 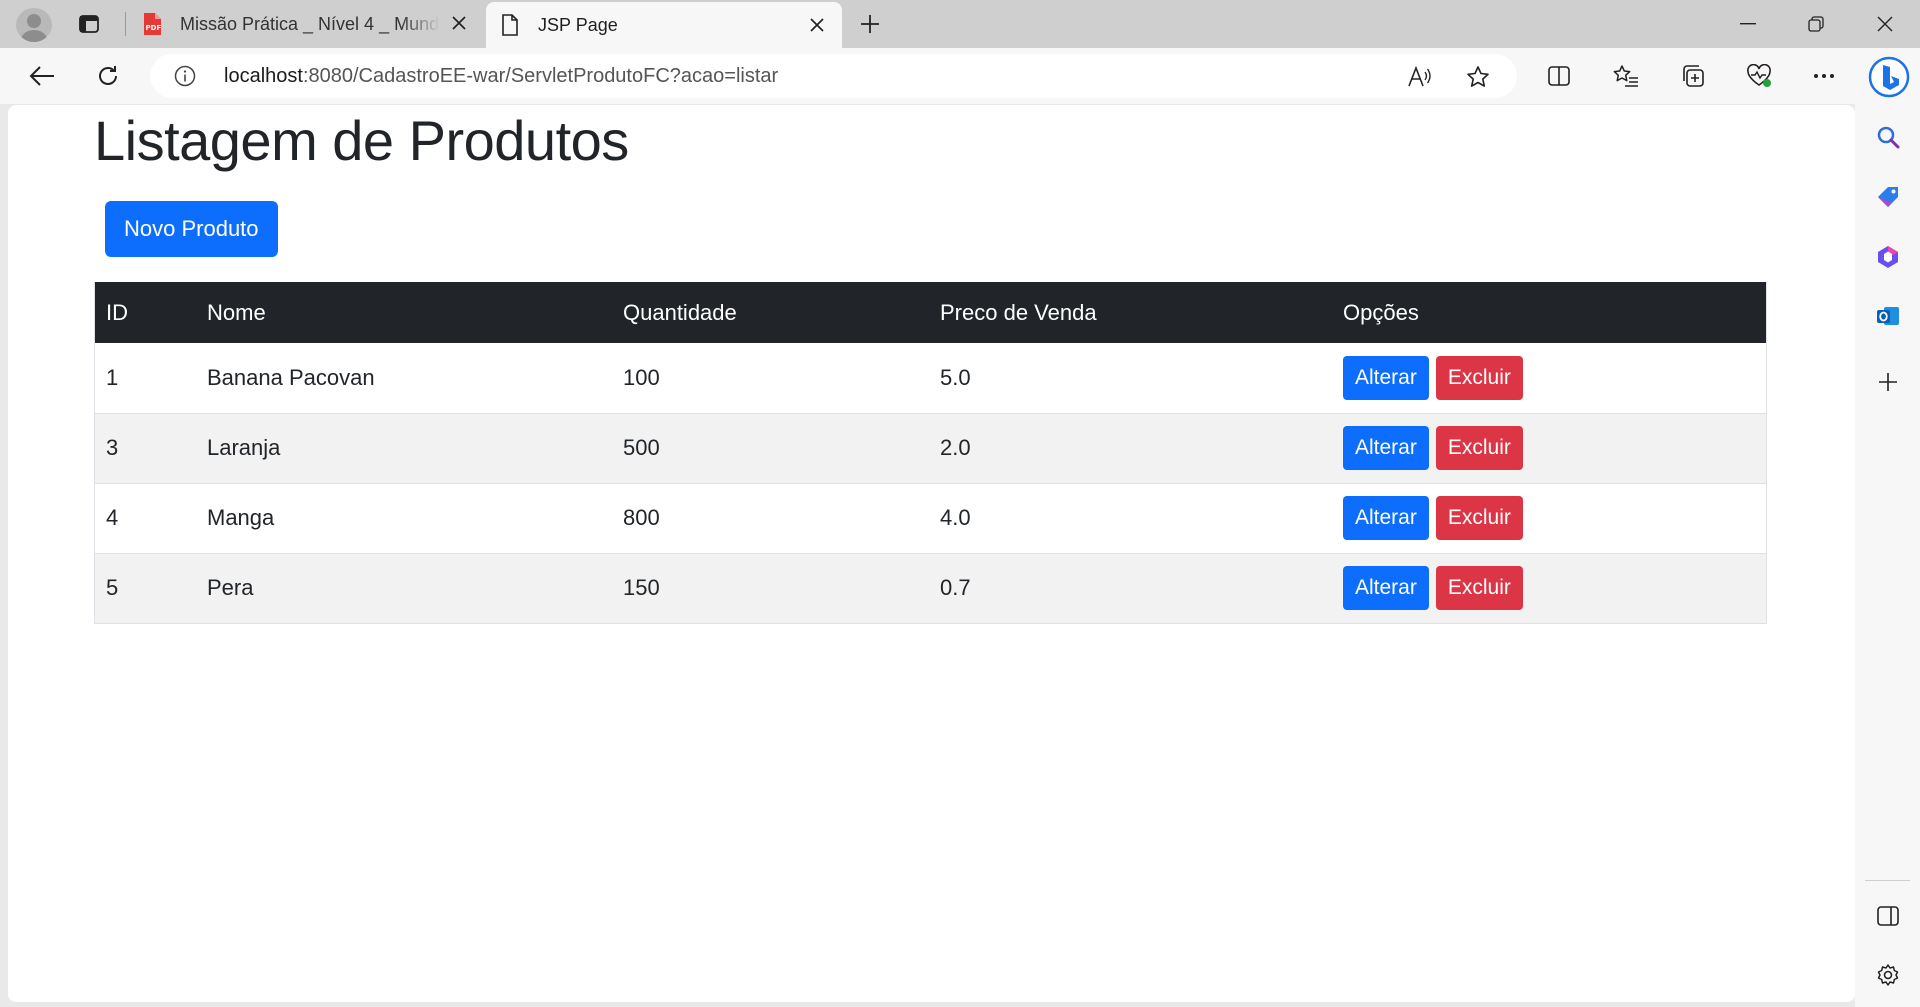 What do you see at coordinates (641, 587) in the screenshot?
I see `cell-quantidade: 150` at bounding box center [641, 587].